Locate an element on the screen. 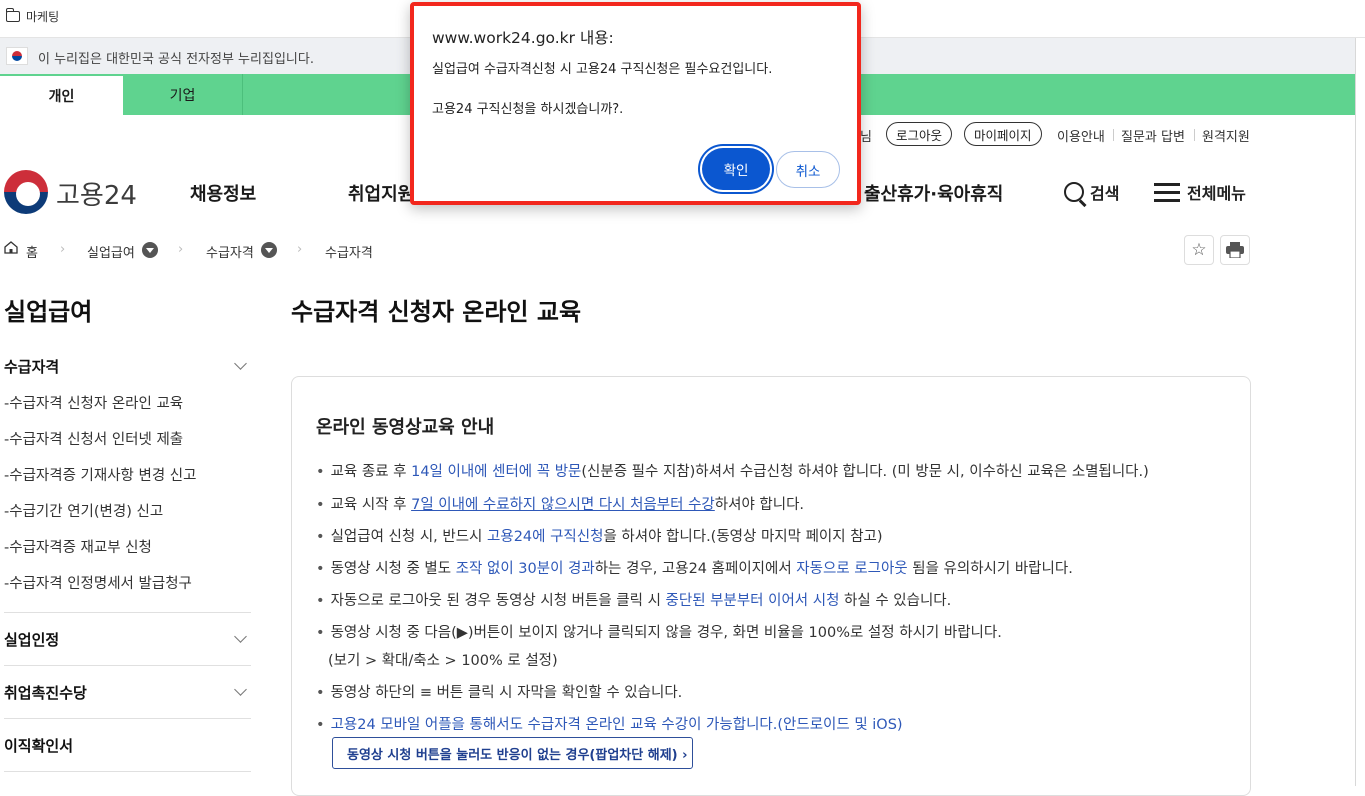 The height and width of the screenshot is (796, 1365). gov-banner-text: 이 누리집은 대한민국 공식 전자정부 누리집입니다. is located at coordinates (176, 59).